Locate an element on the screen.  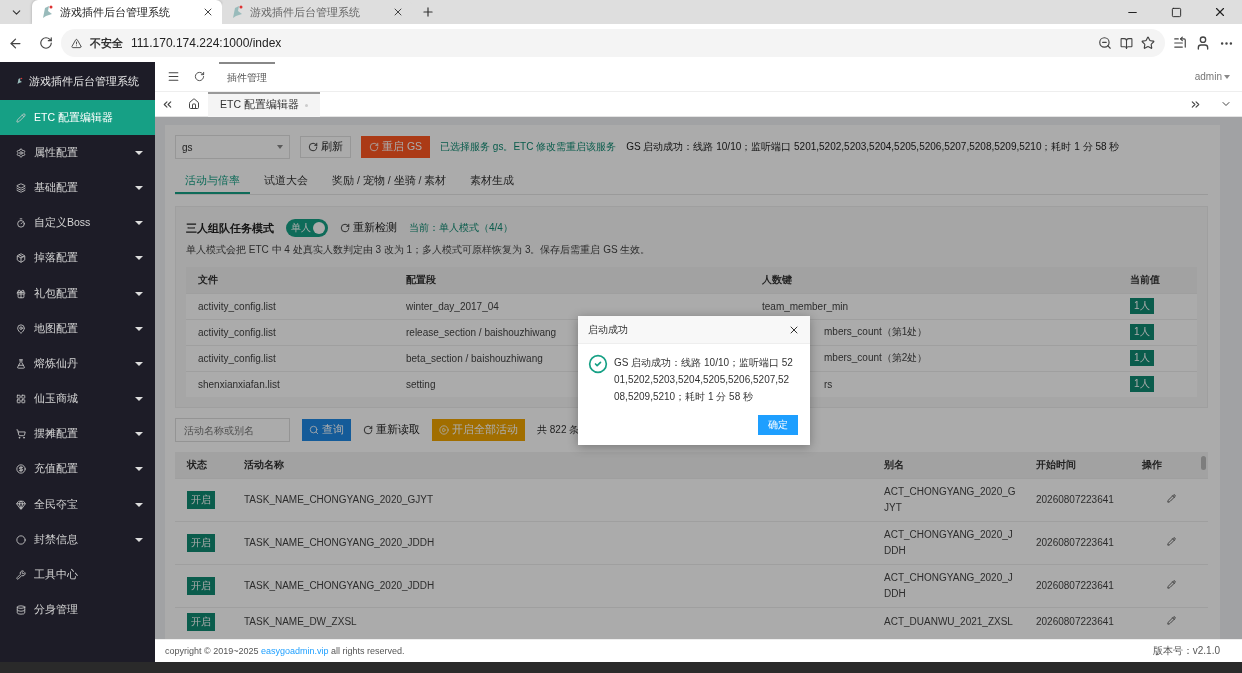
status-text: GS 启动成功：线路 10/10；监听端口 5201,5202,5203,5204,5205,5206,5207,5208,5209,5210；耗时 1 分 58 秒 is located at coordinates (873, 147).